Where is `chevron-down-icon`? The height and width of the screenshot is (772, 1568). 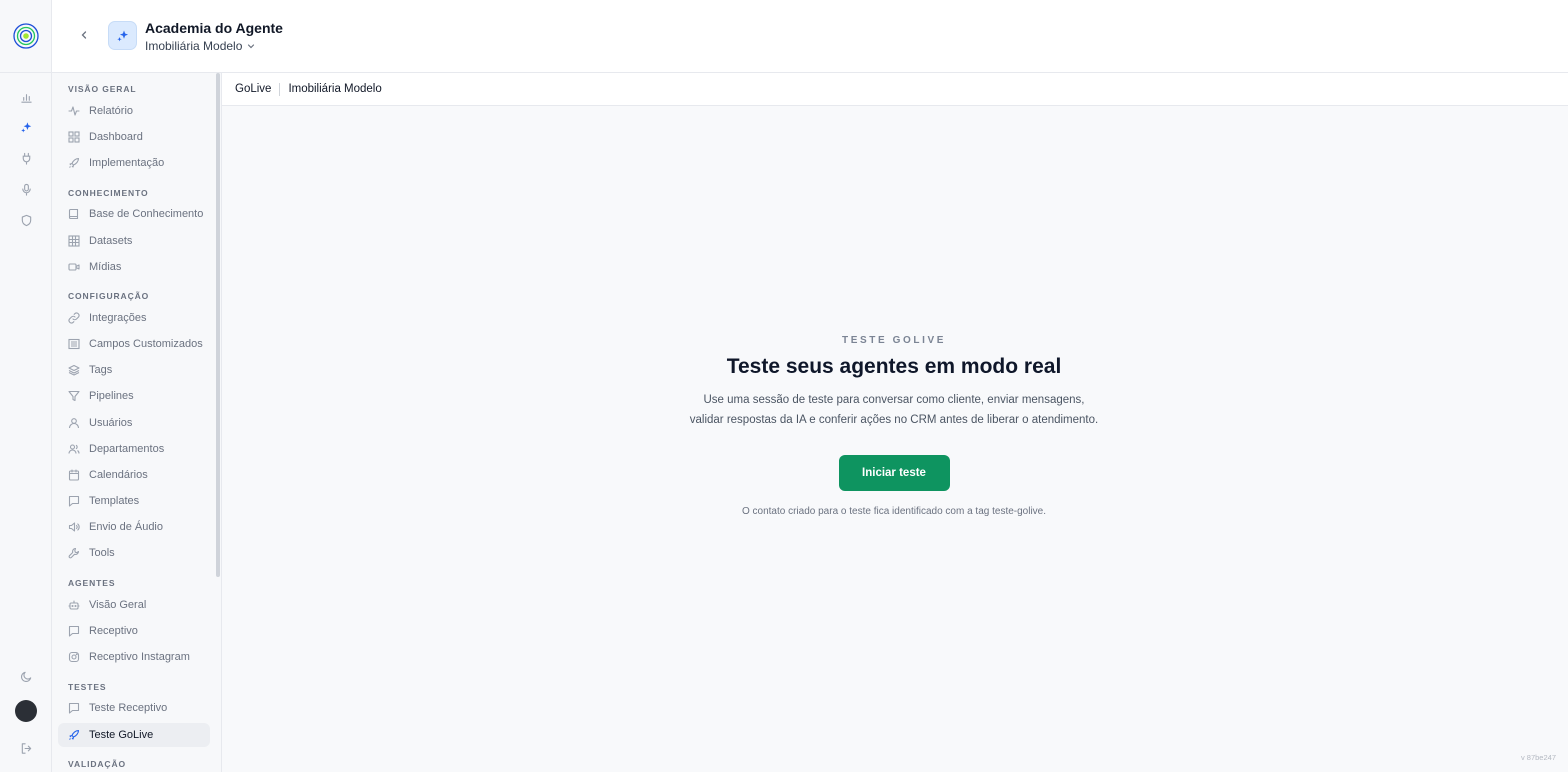 chevron-down-icon is located at coordinates (251, 46).